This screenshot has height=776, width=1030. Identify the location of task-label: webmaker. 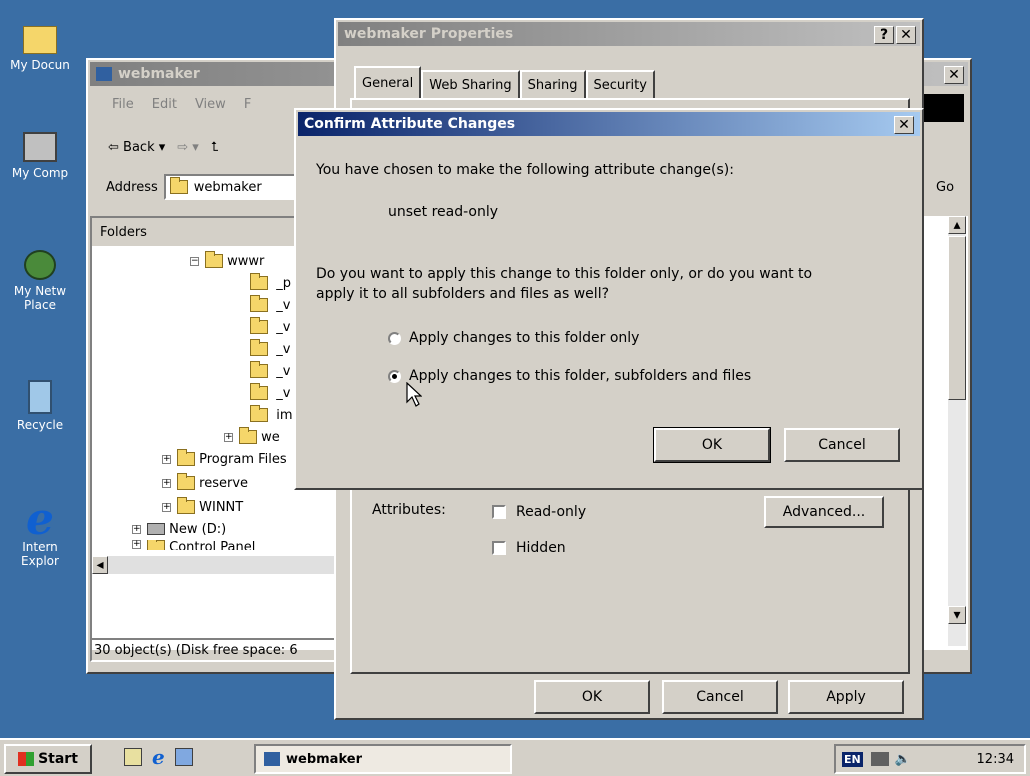
(324, 759).